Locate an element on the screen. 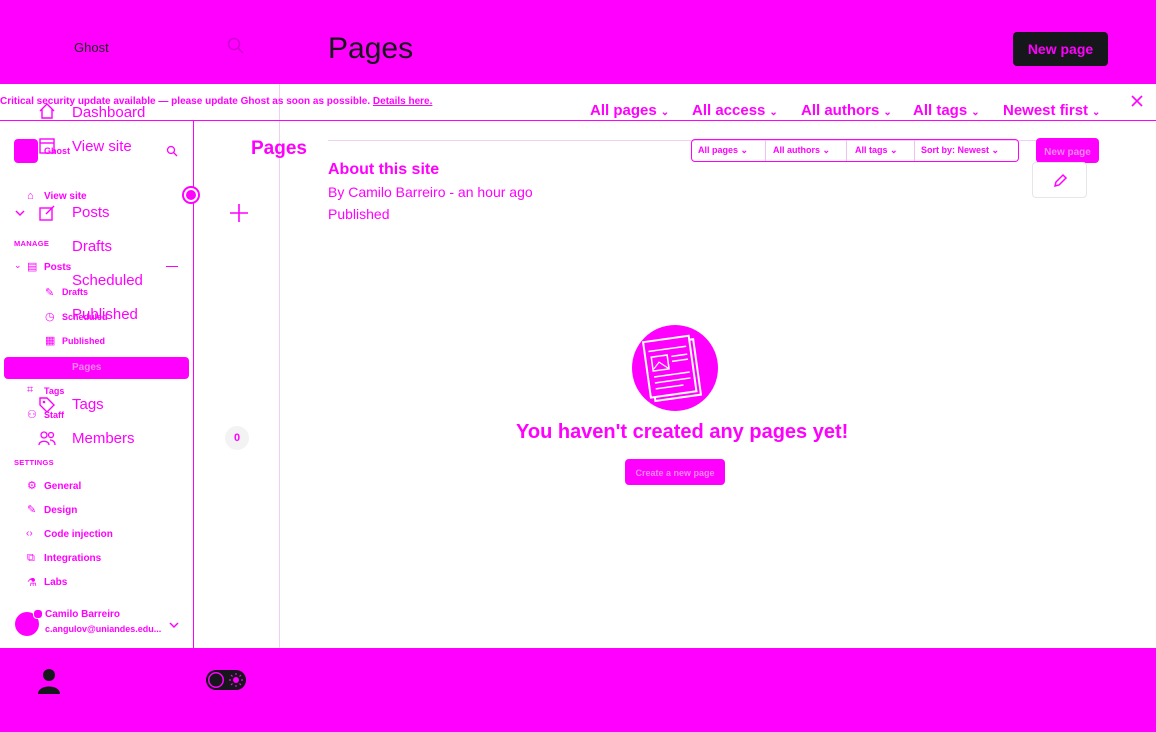 The height and width of the screenshot is (732, 1156). overlay-posts: Posts is located at coordinates (91, 212).